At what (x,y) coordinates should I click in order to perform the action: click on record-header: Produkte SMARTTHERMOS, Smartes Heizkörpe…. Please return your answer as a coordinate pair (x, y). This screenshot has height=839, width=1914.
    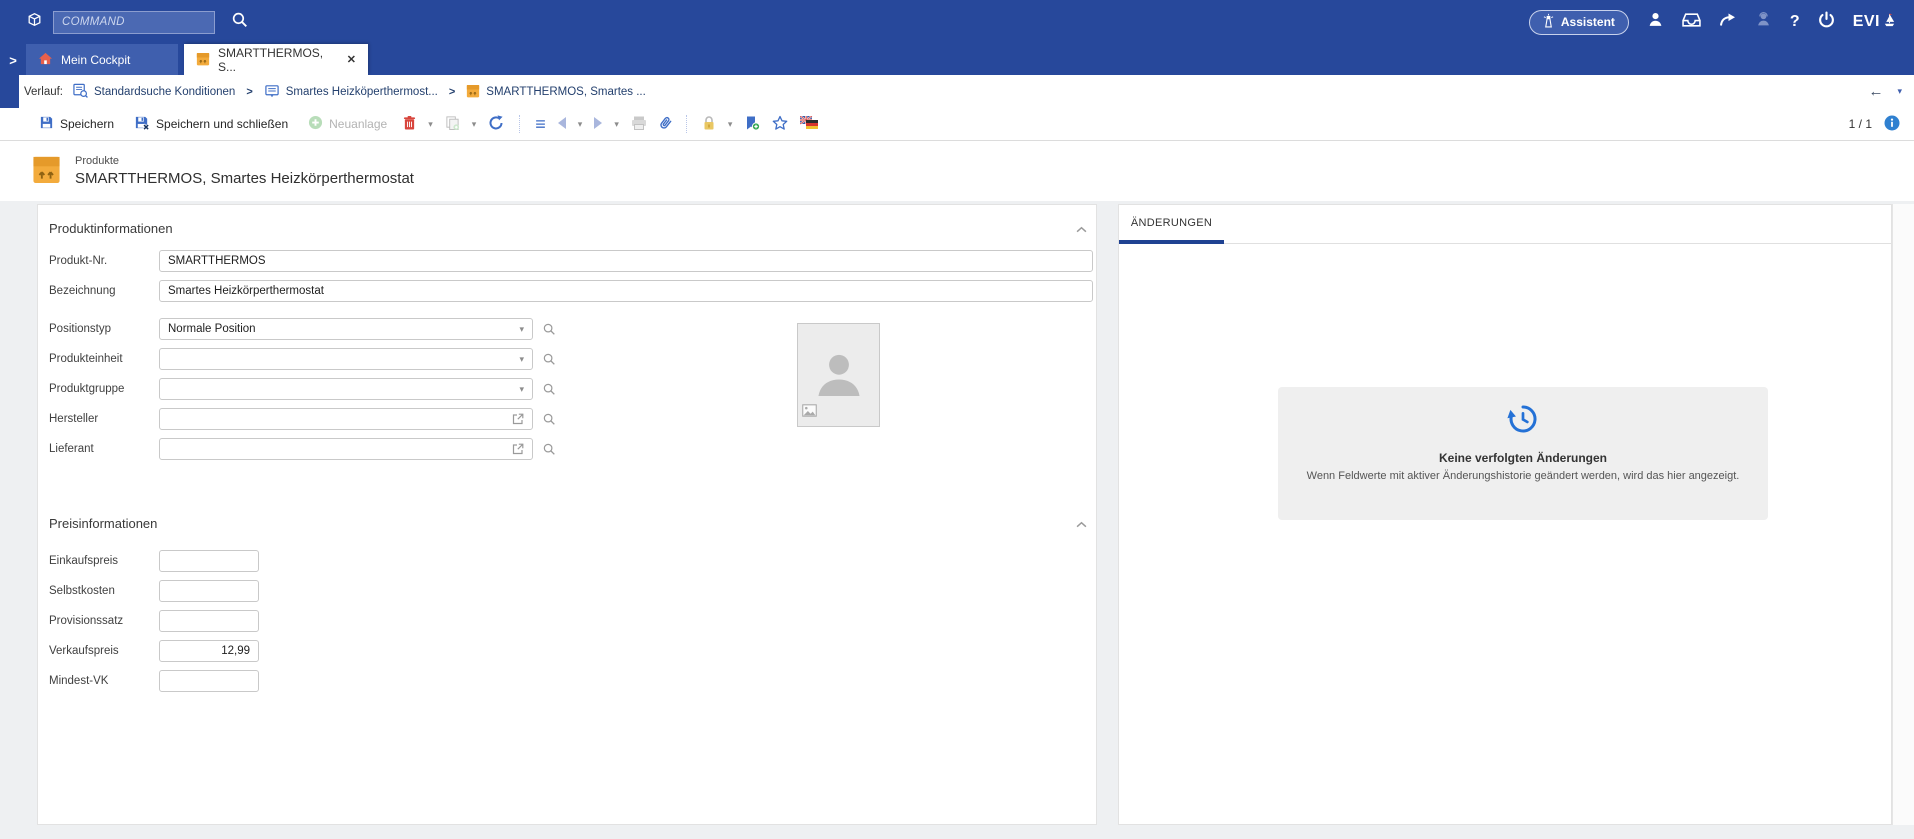
    Looking at the image, I should click on (957, 171).